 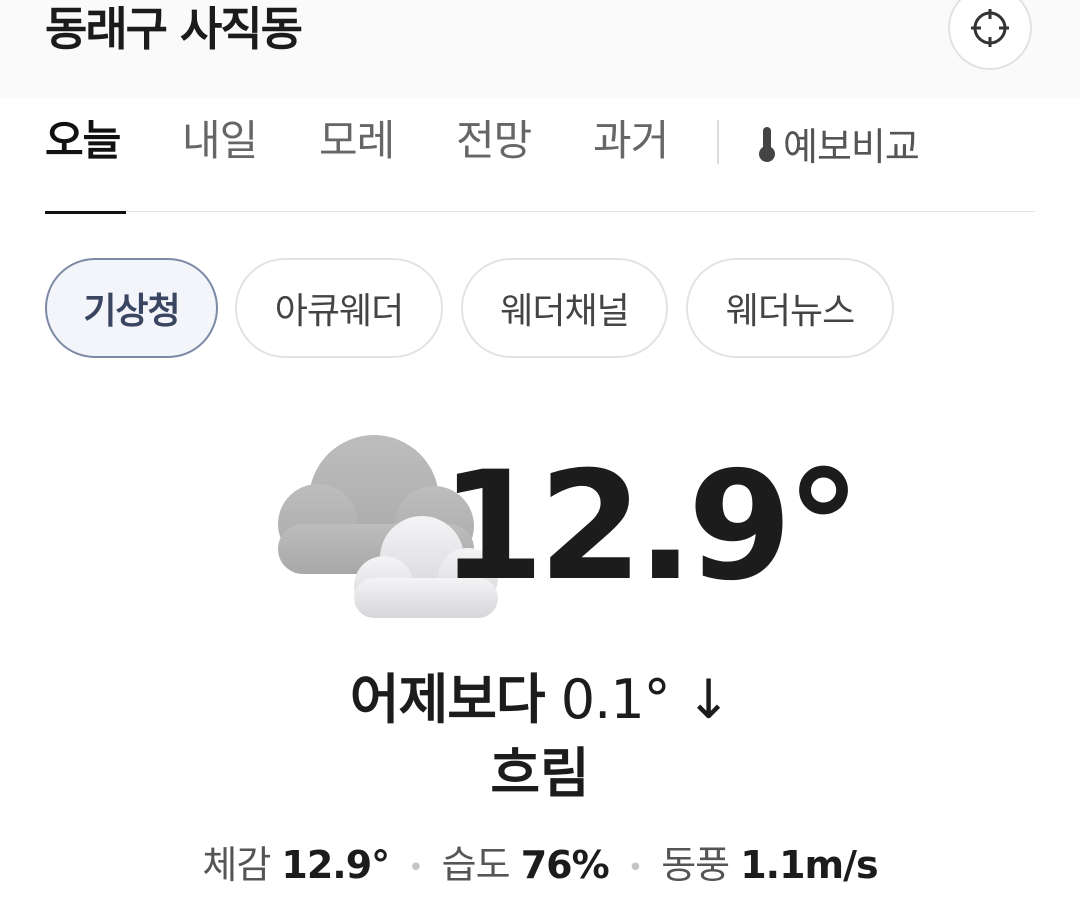 I want to click on yesterday-comparison: 어제보다 0.1° ↓, so click(x=540, y=700).